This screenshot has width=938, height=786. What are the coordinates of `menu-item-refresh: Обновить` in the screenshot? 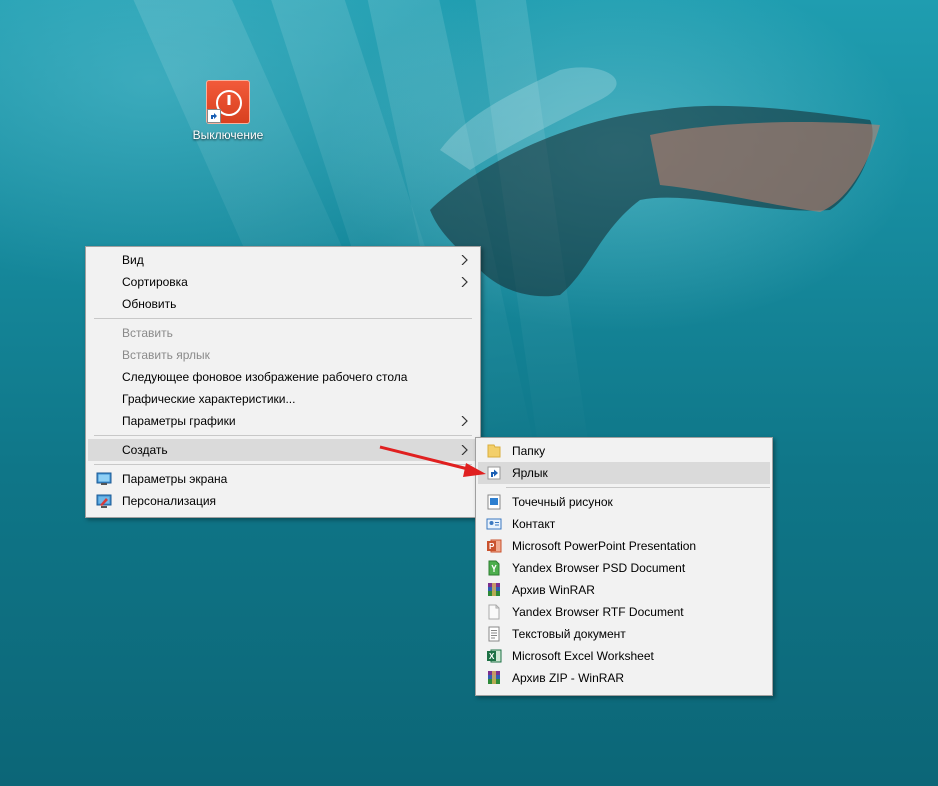 It's located at (283, 304).